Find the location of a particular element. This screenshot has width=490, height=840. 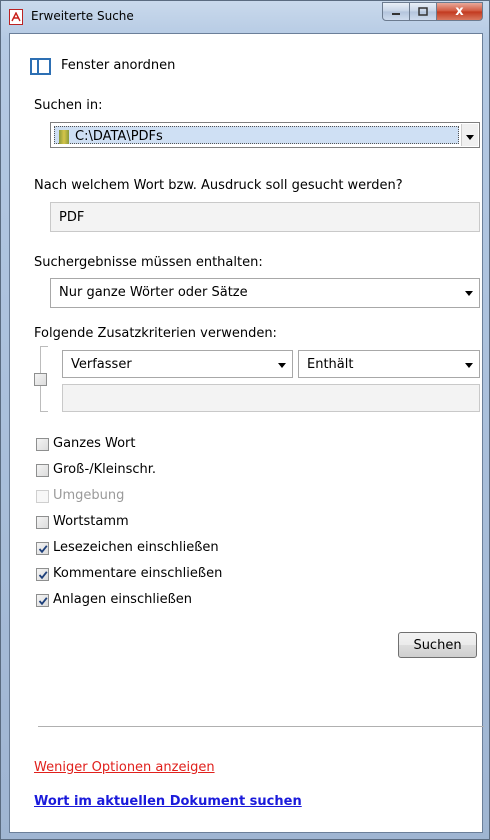

close-icon: x is located at coordinates (459, 11).